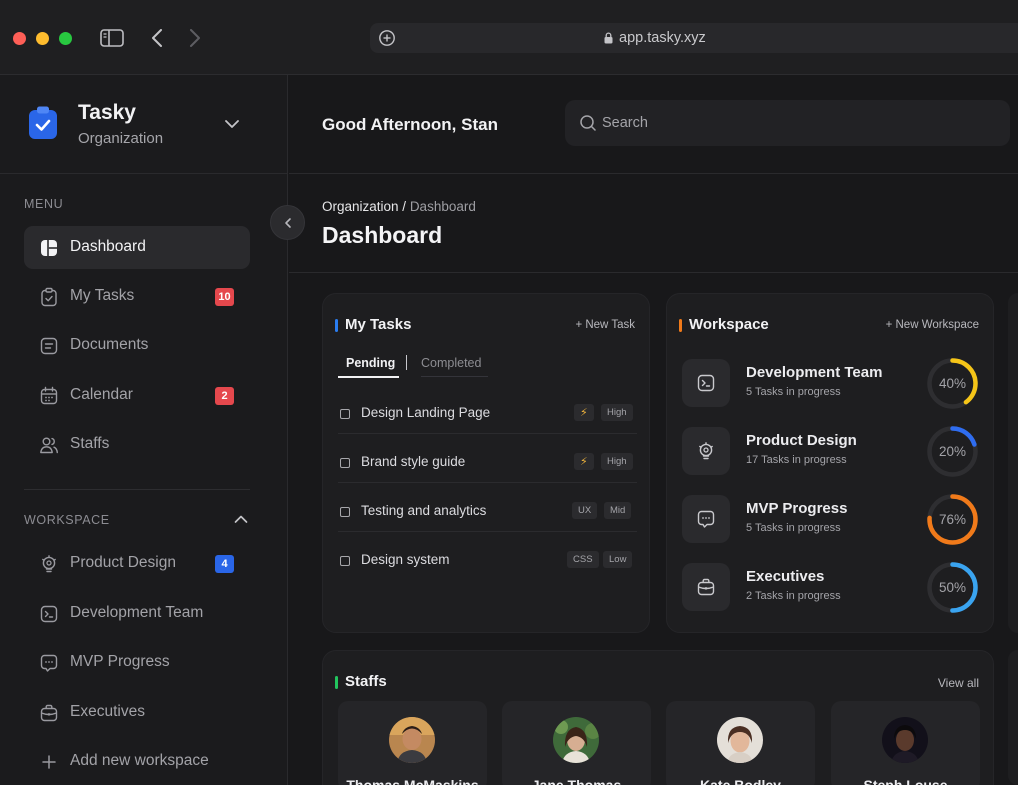 The image size is (1018, 785). What do you see at coordinates (19, 38) in the screenshot?
I see `close-window-button` at bounding box center [19, 38].